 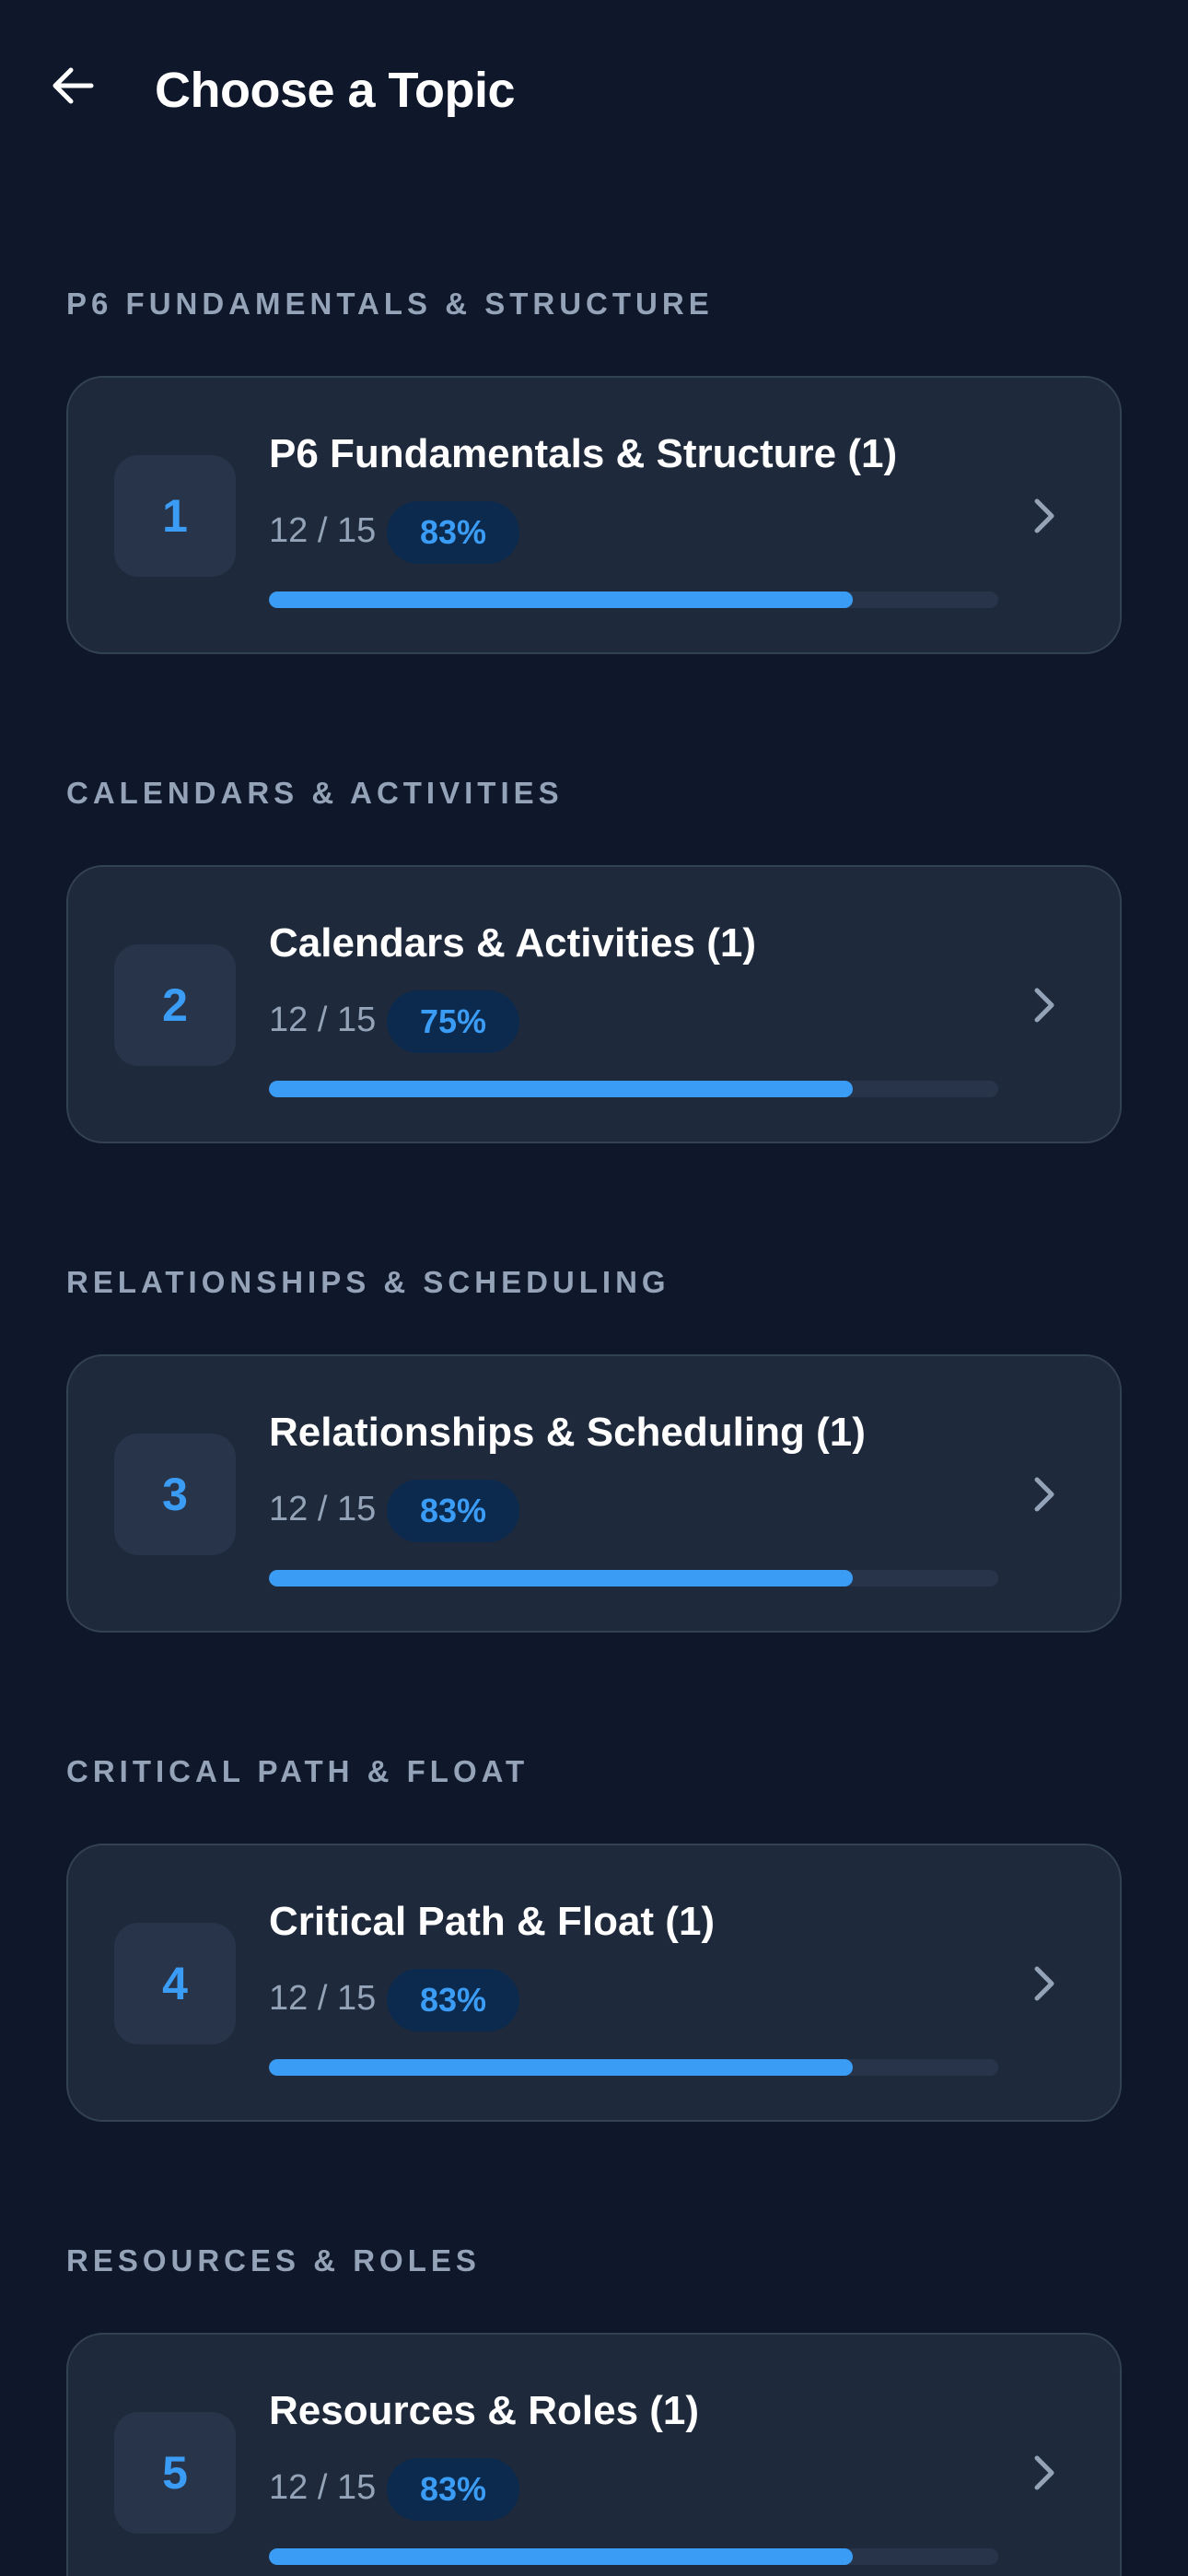 What do you see at coordinates (175, 516) in the screenshot?
I see `topic-number-badge: 1` at bounding box center [175, 516].